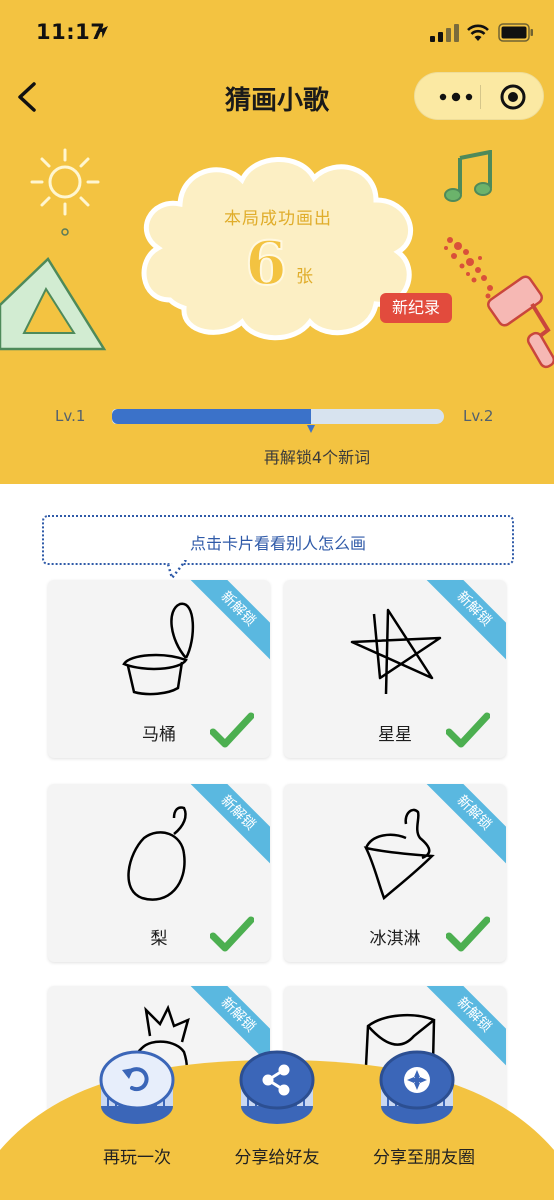 This screenshot has height=1200, width=554. Describe the element at coordinates (278, 219) in the screenshot. I see `success-count-label: 本局成功画出` at that location.